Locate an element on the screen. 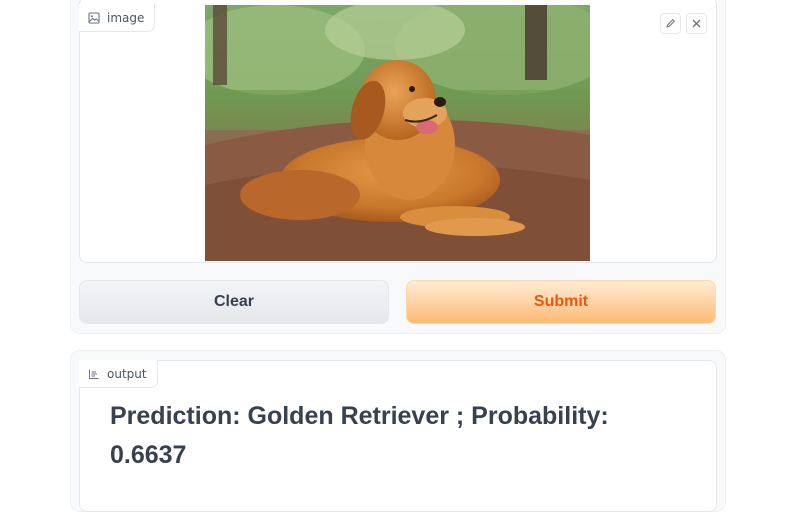 This screenshot has width=800, height=512. image-panel-label: image is located at coordinates (117, 18).